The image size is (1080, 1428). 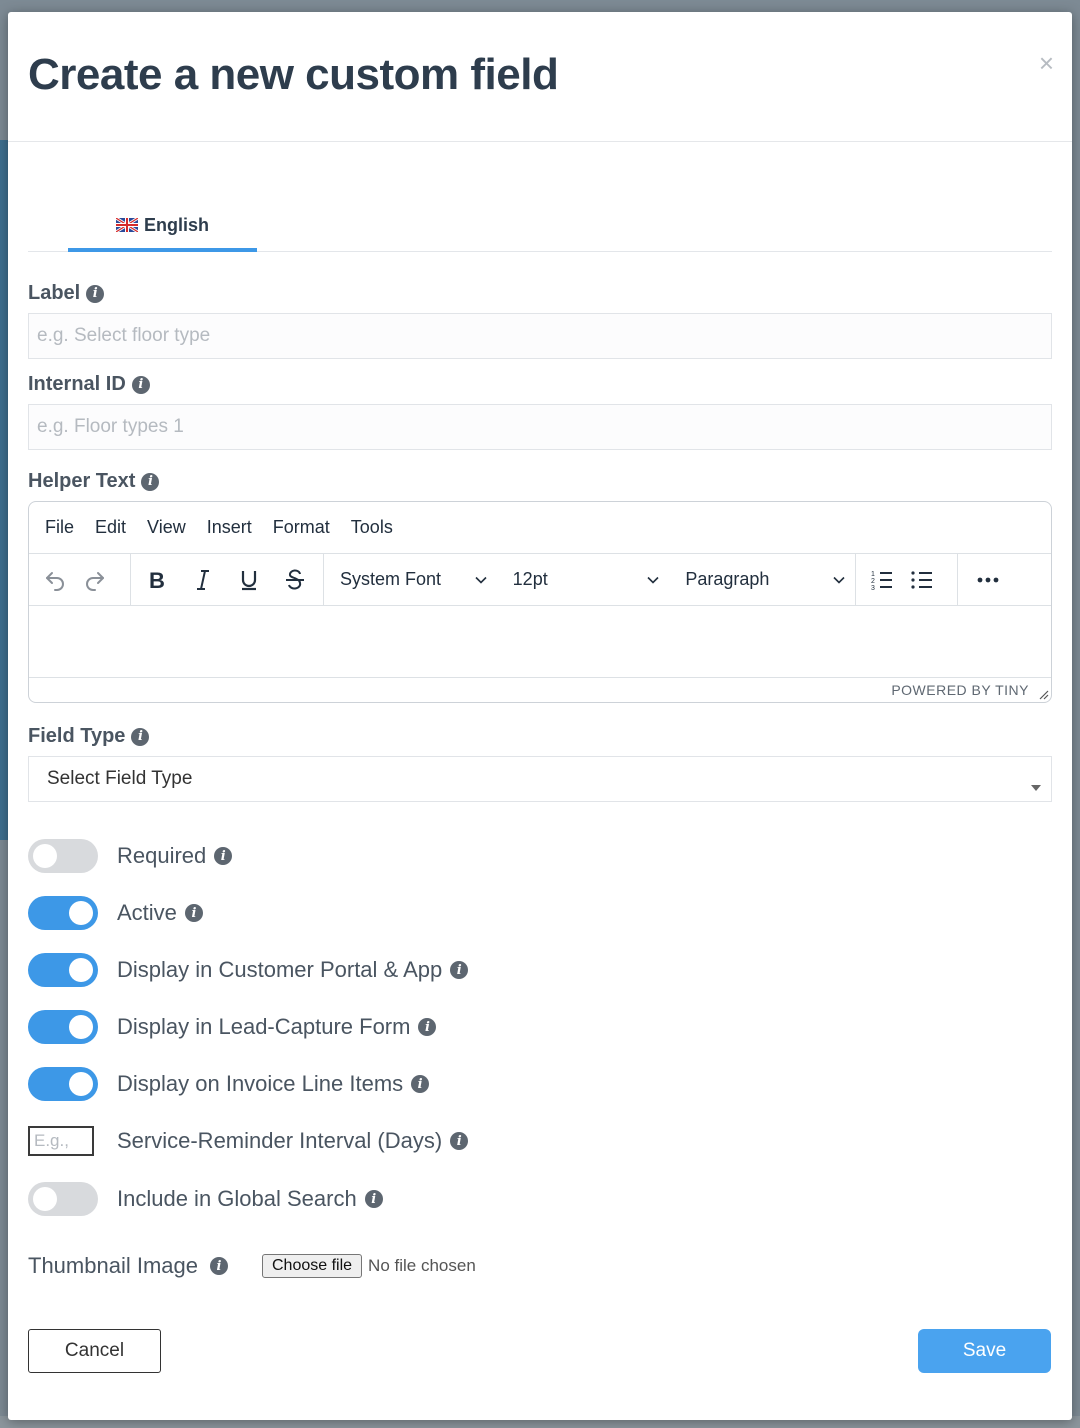 I want to click on modal-title: Create a new custom field, so click(x=293, y=74).